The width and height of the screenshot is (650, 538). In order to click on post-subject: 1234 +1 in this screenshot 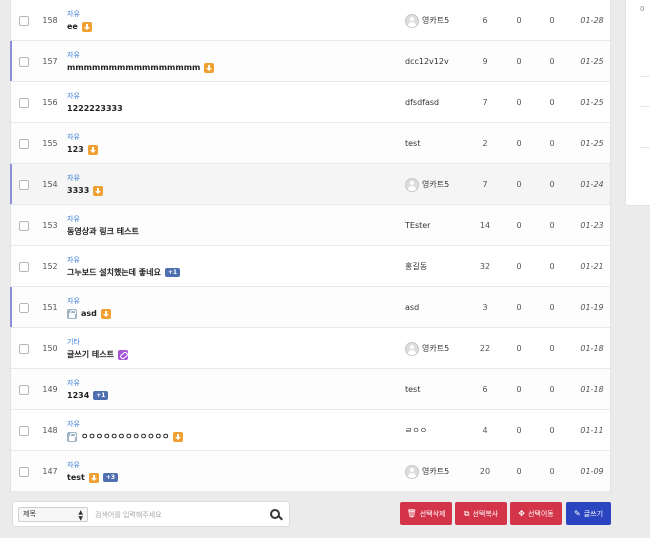, I will do `click(88, 395)`.